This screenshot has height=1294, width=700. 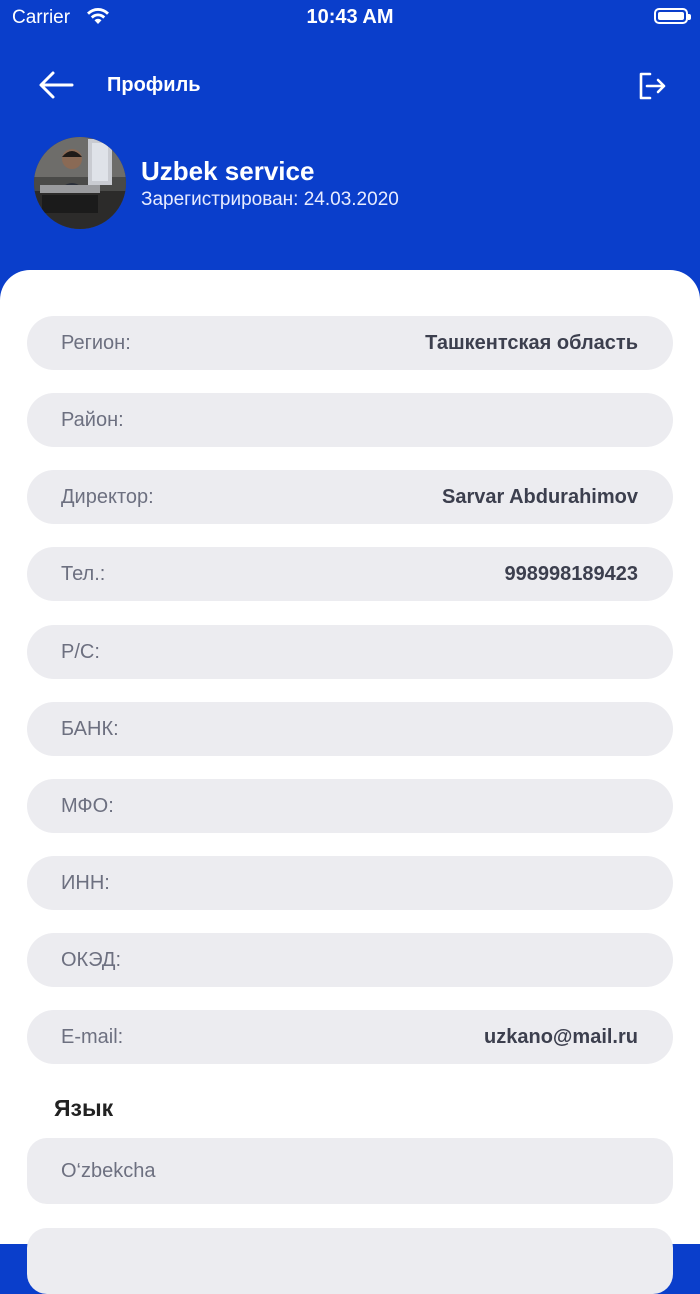 What do you see at coordinates (85, 883) in the screenshot?
I see `field-label: ИНН:` at bounding box center [85, 883].